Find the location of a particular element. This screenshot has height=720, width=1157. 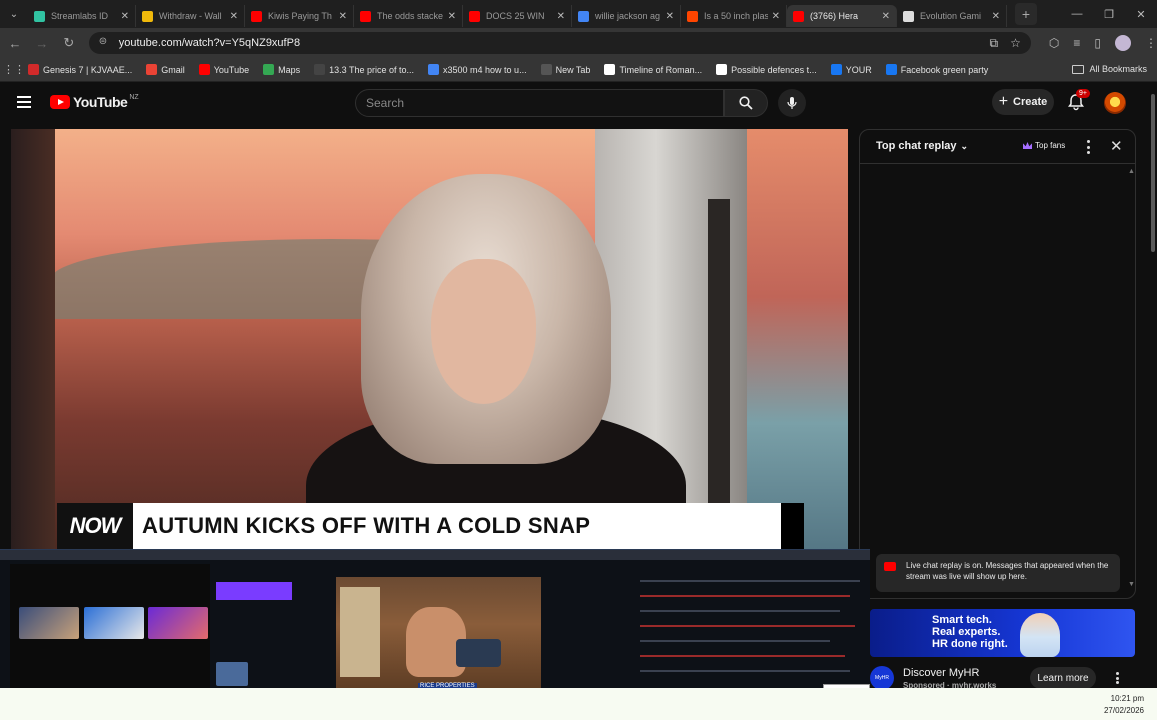

profile-avatar is located at coordinates (1122, 43).